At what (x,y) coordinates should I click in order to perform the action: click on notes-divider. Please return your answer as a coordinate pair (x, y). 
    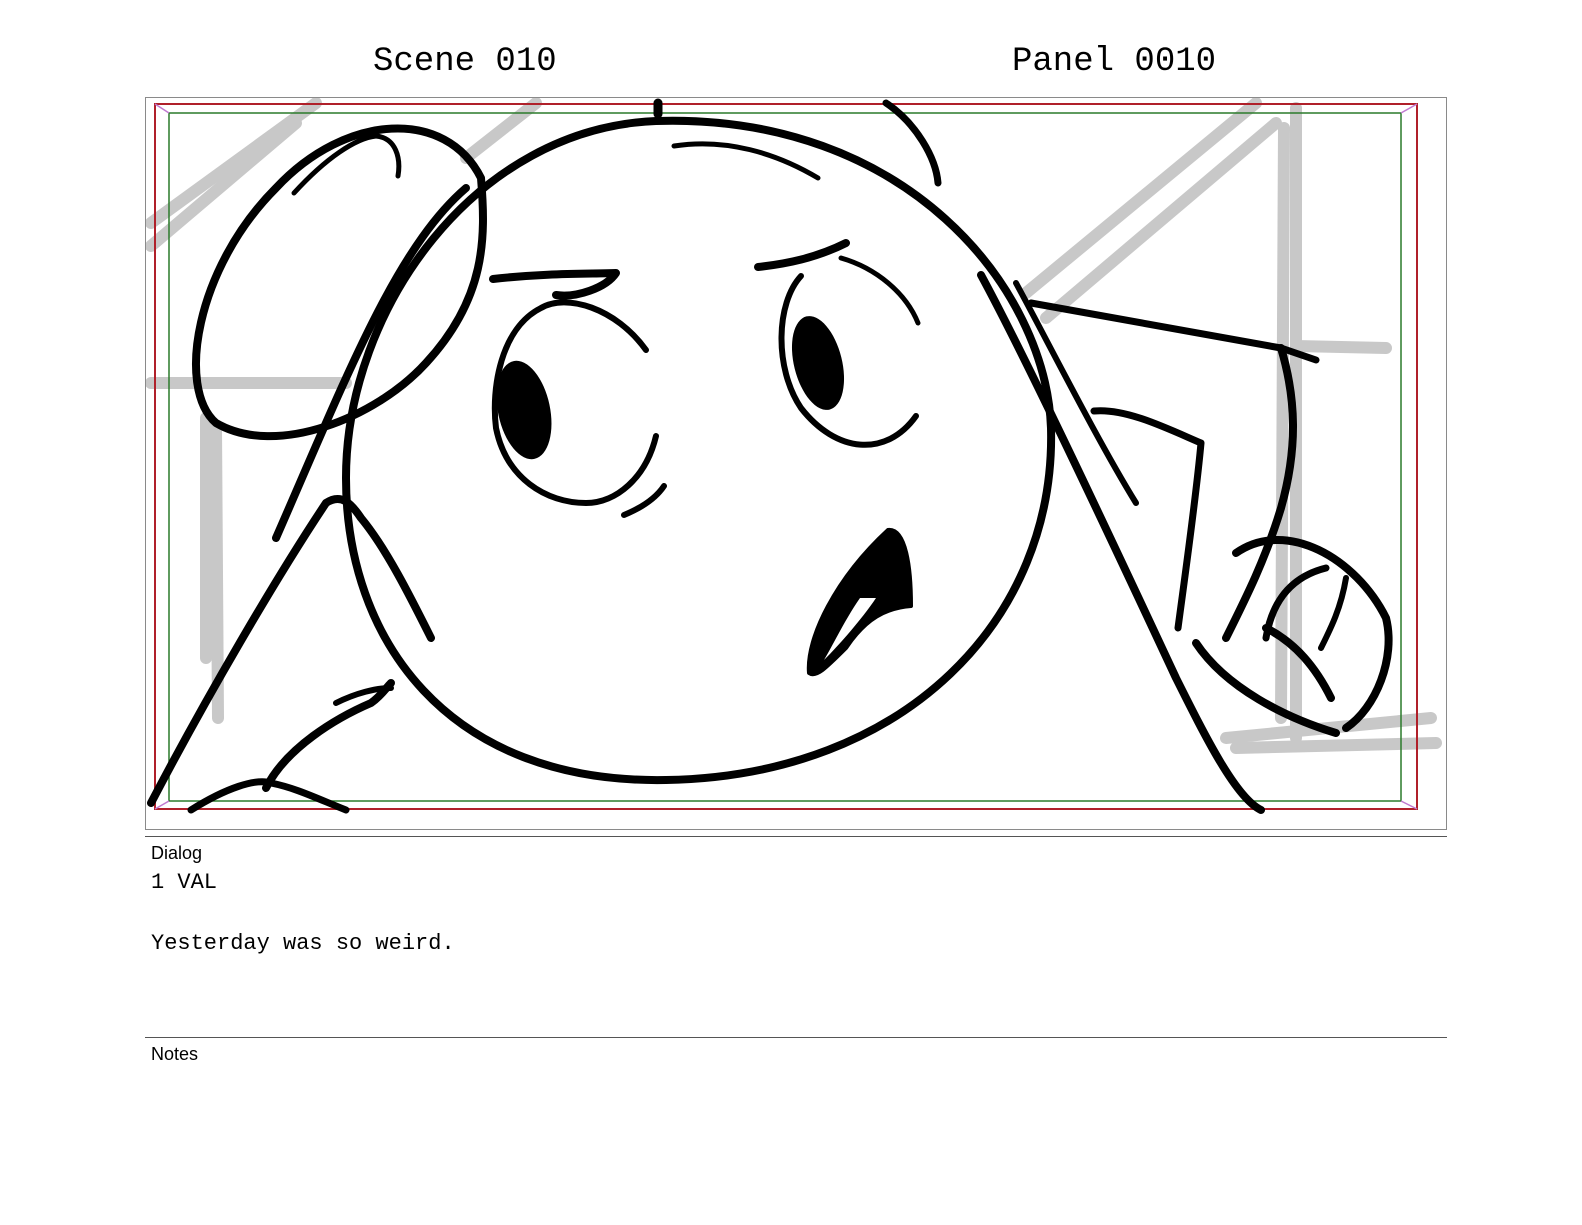
    Looking at the image, I should click on (796, 1037).